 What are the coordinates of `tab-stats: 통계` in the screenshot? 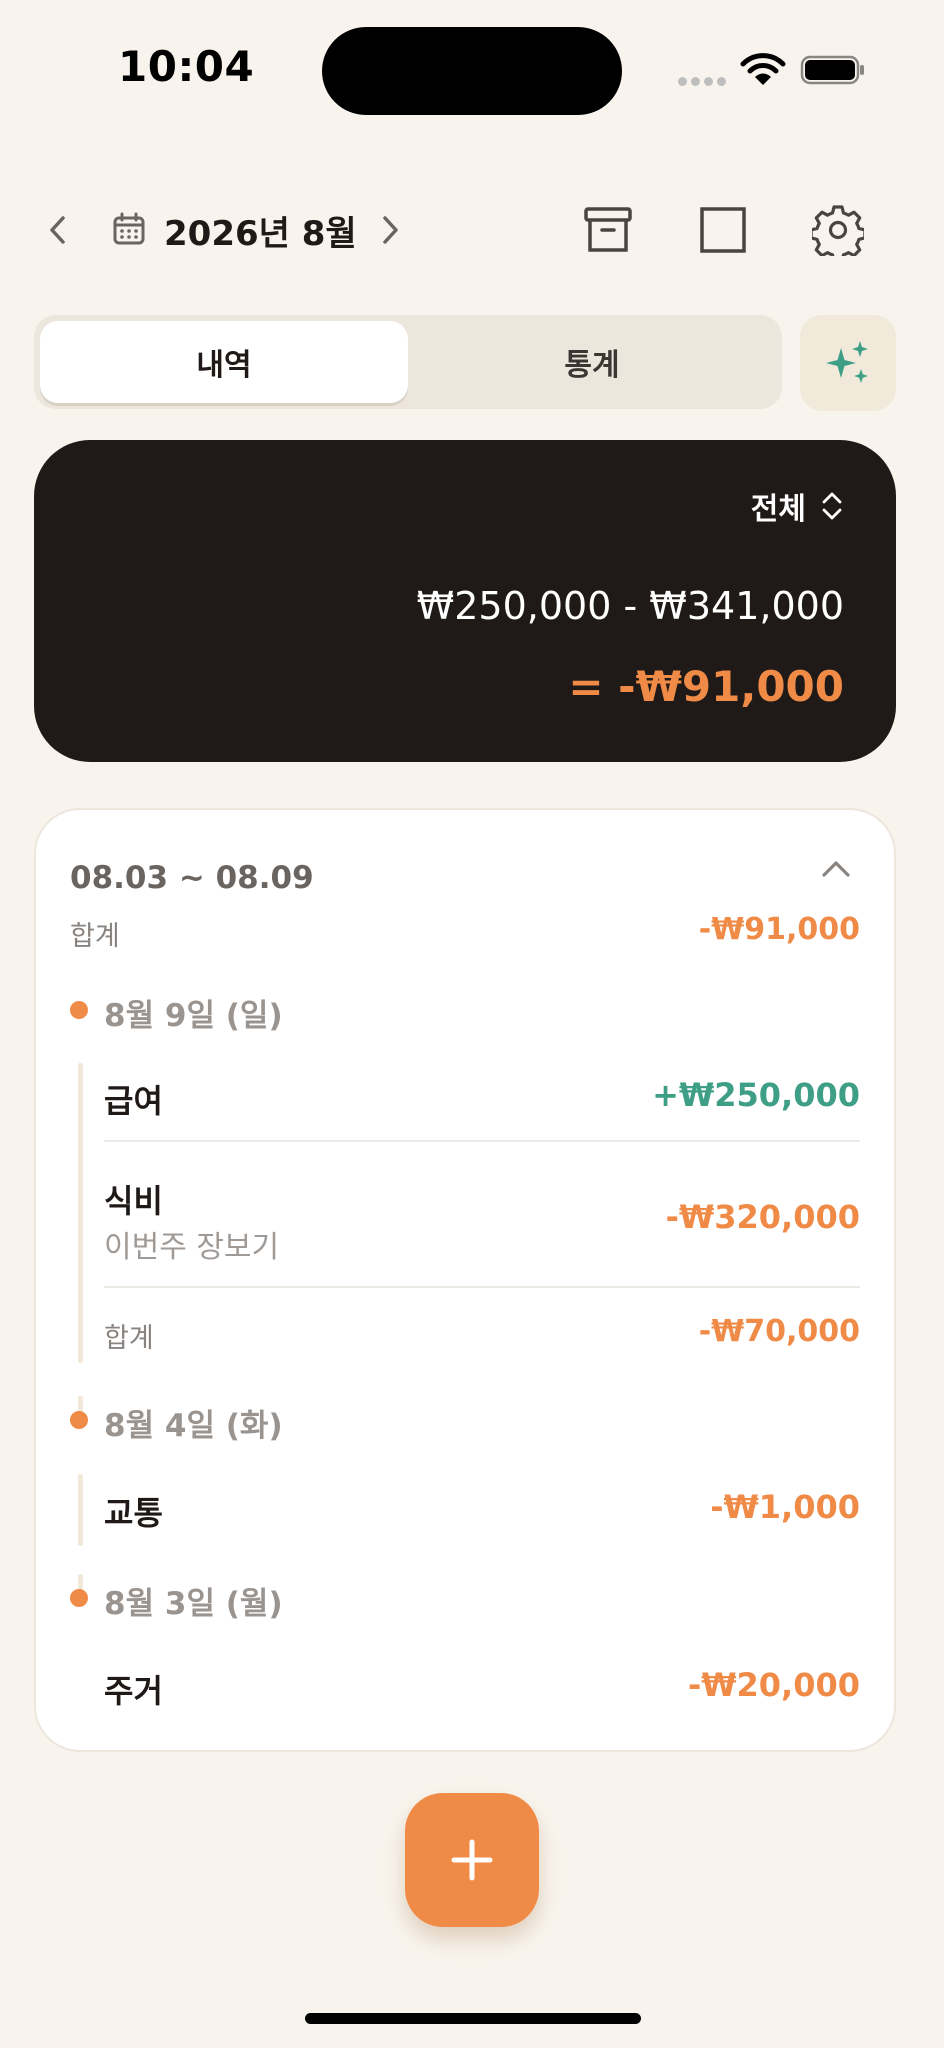 It's located at (592, 362).